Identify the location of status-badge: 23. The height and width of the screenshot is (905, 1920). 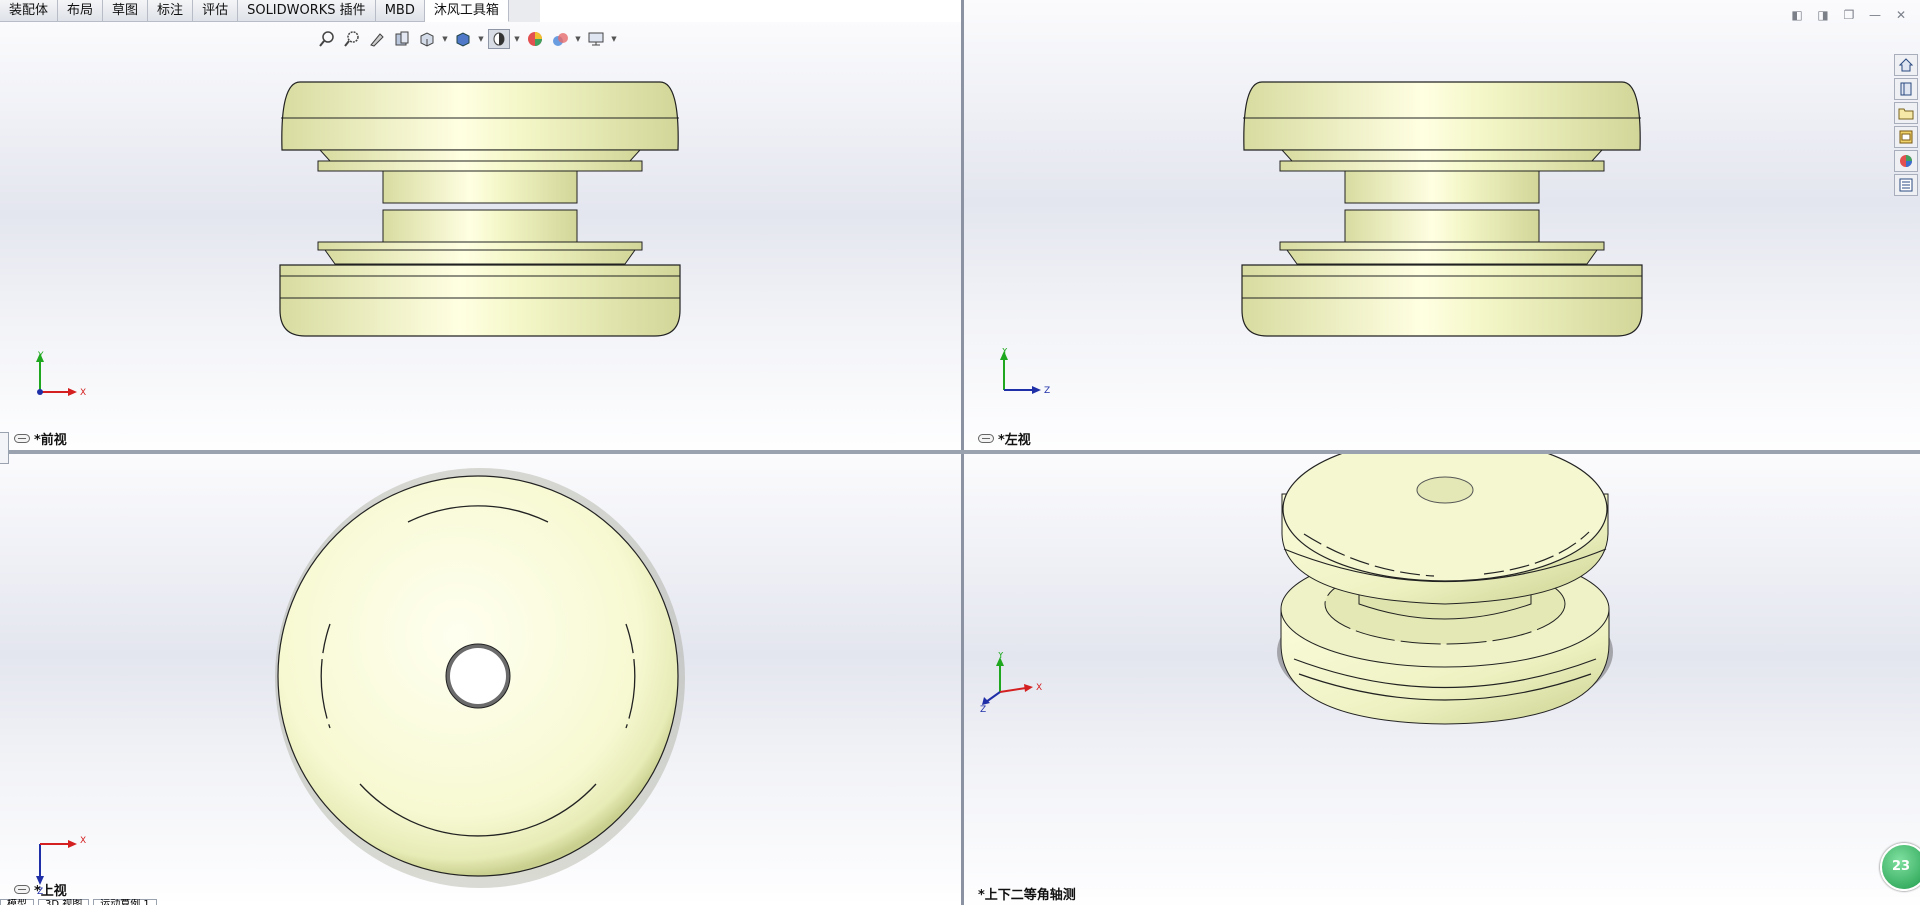
(1900, 867).